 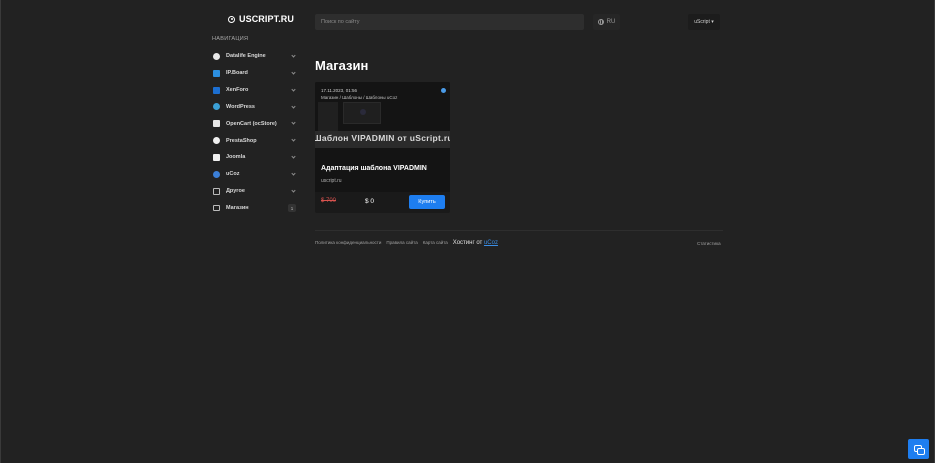 What do you see at coordinates (467, 243) in the screenshot?
I see `footer-hosting-prefix: Хостинг от` at bounding box center [467, 243].